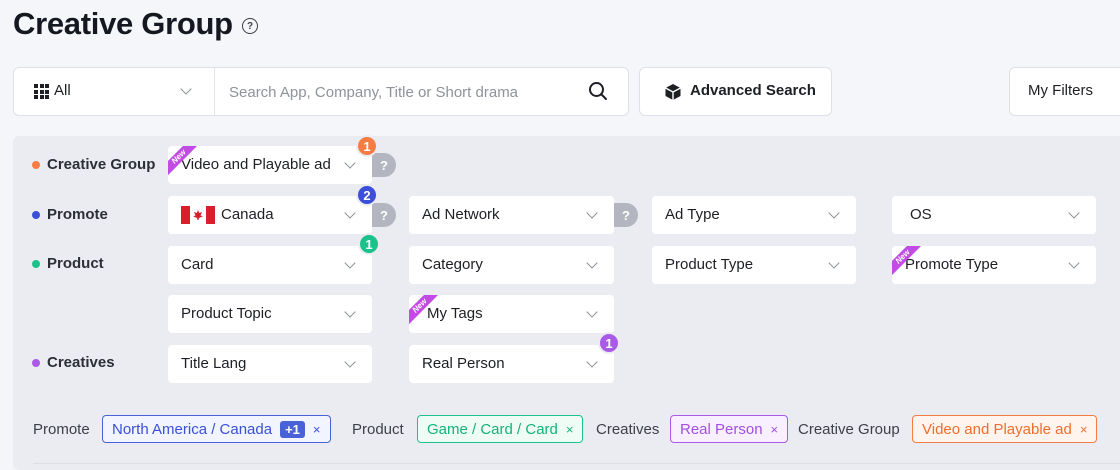  I want to click on product-type-label: Product Type, so click(709, 264).